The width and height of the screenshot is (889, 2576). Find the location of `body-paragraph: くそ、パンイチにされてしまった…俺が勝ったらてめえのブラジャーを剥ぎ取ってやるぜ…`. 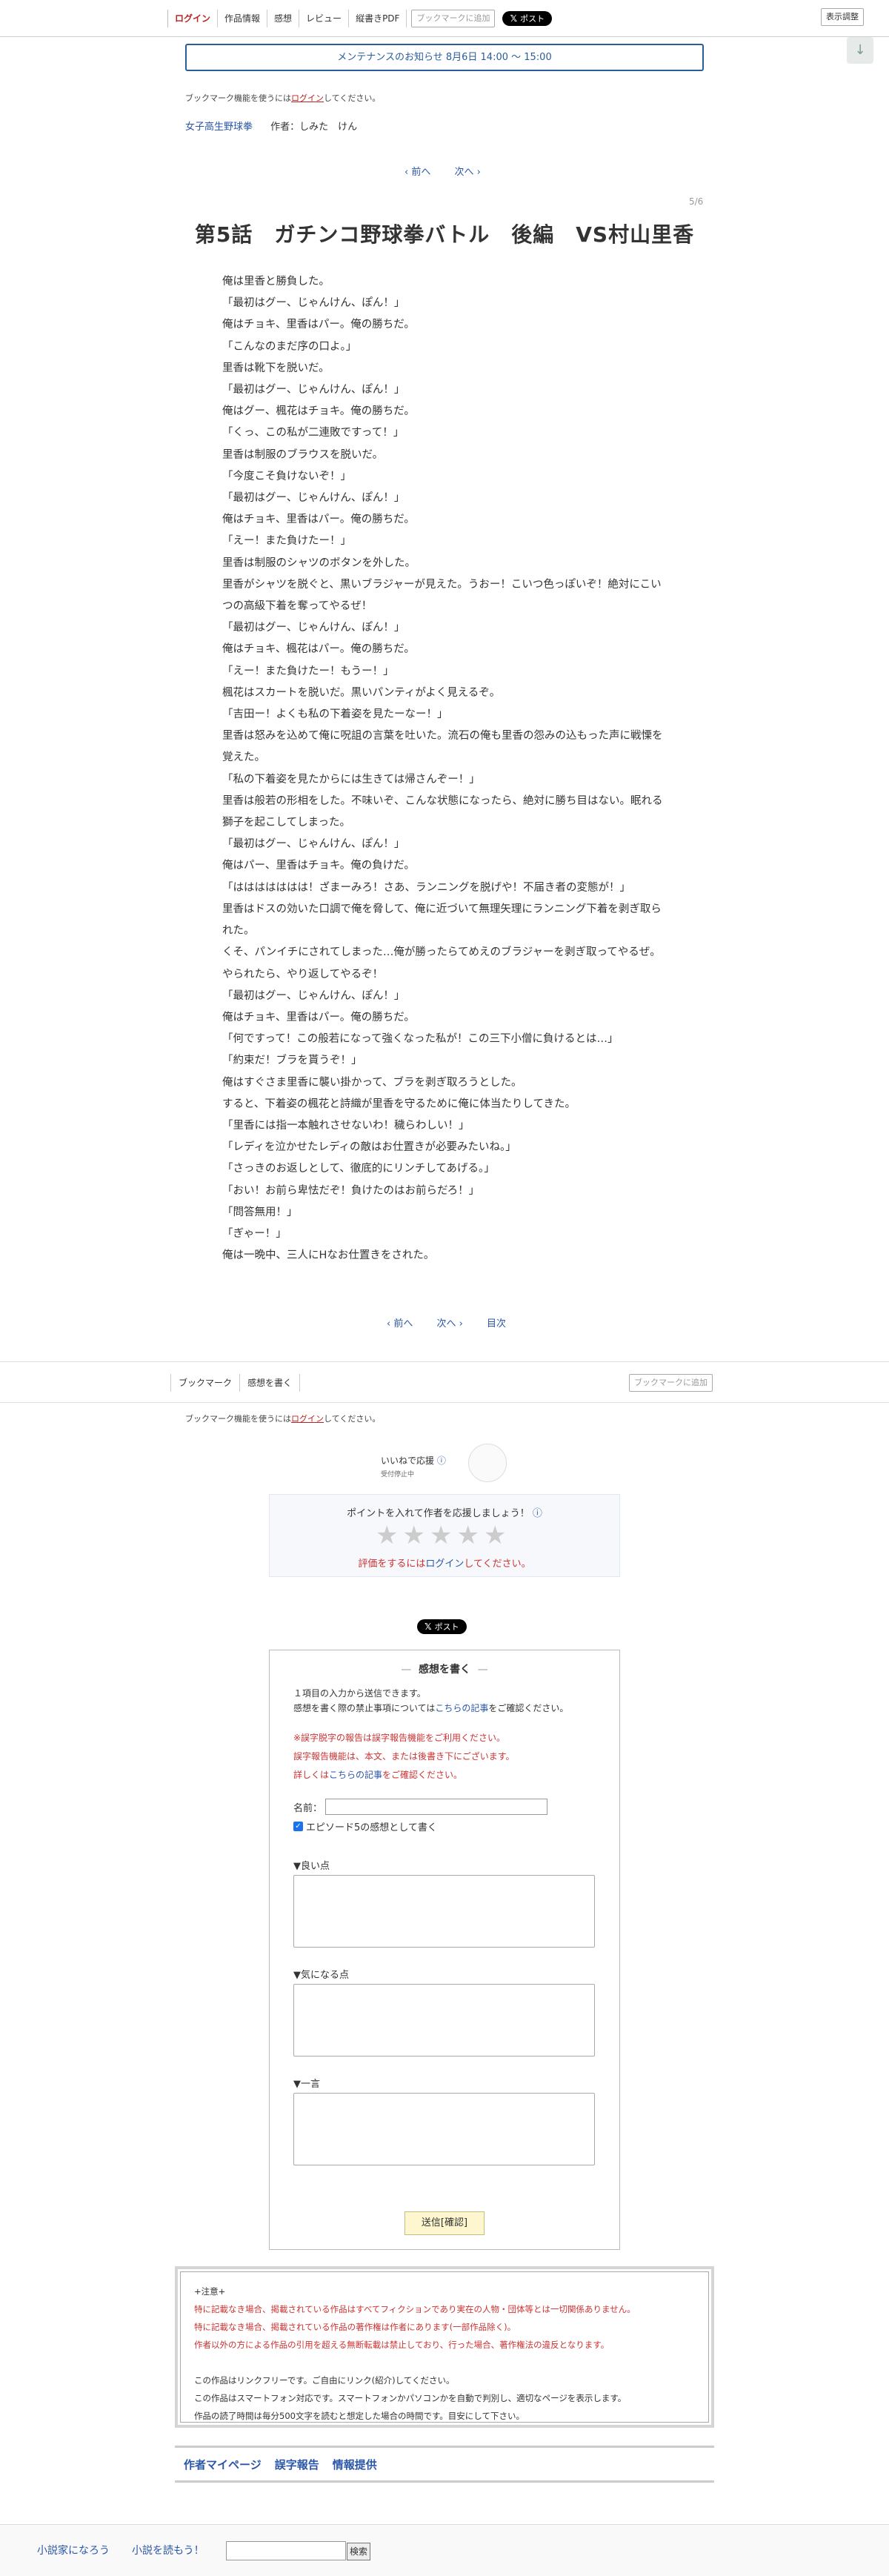

body-paragraph: くそ、パンイチにされてしまった…俺が勝ったらてめえのブラジャーを剥ぎ取ってやるぜ… is located at coordinates (441, 963).